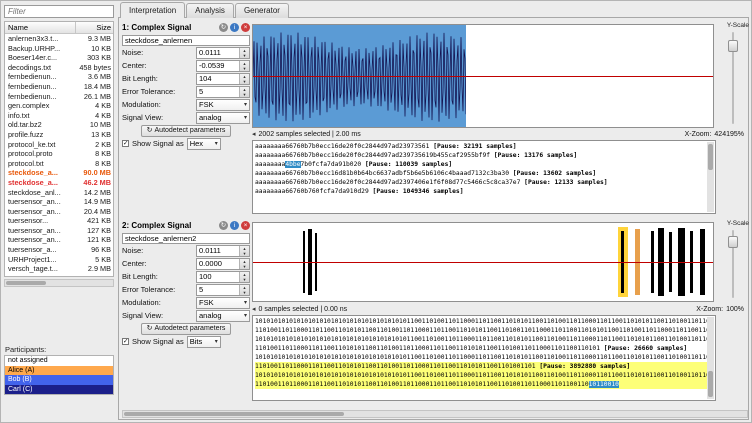  Describe the element at coordinates (733, 264) in the screenshot. I see `signal2-yscale-slider` at that location.